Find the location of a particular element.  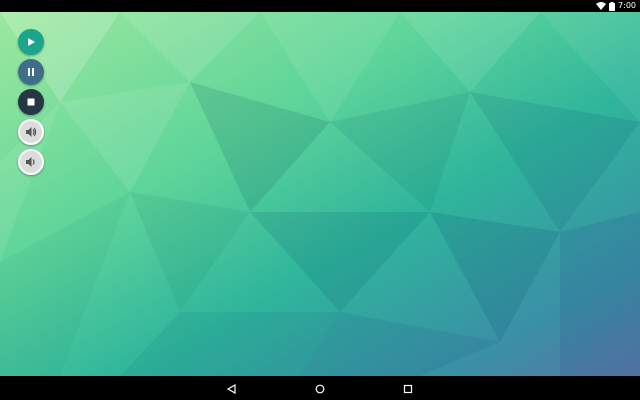

recents-button is located at coordinates (408, 388).